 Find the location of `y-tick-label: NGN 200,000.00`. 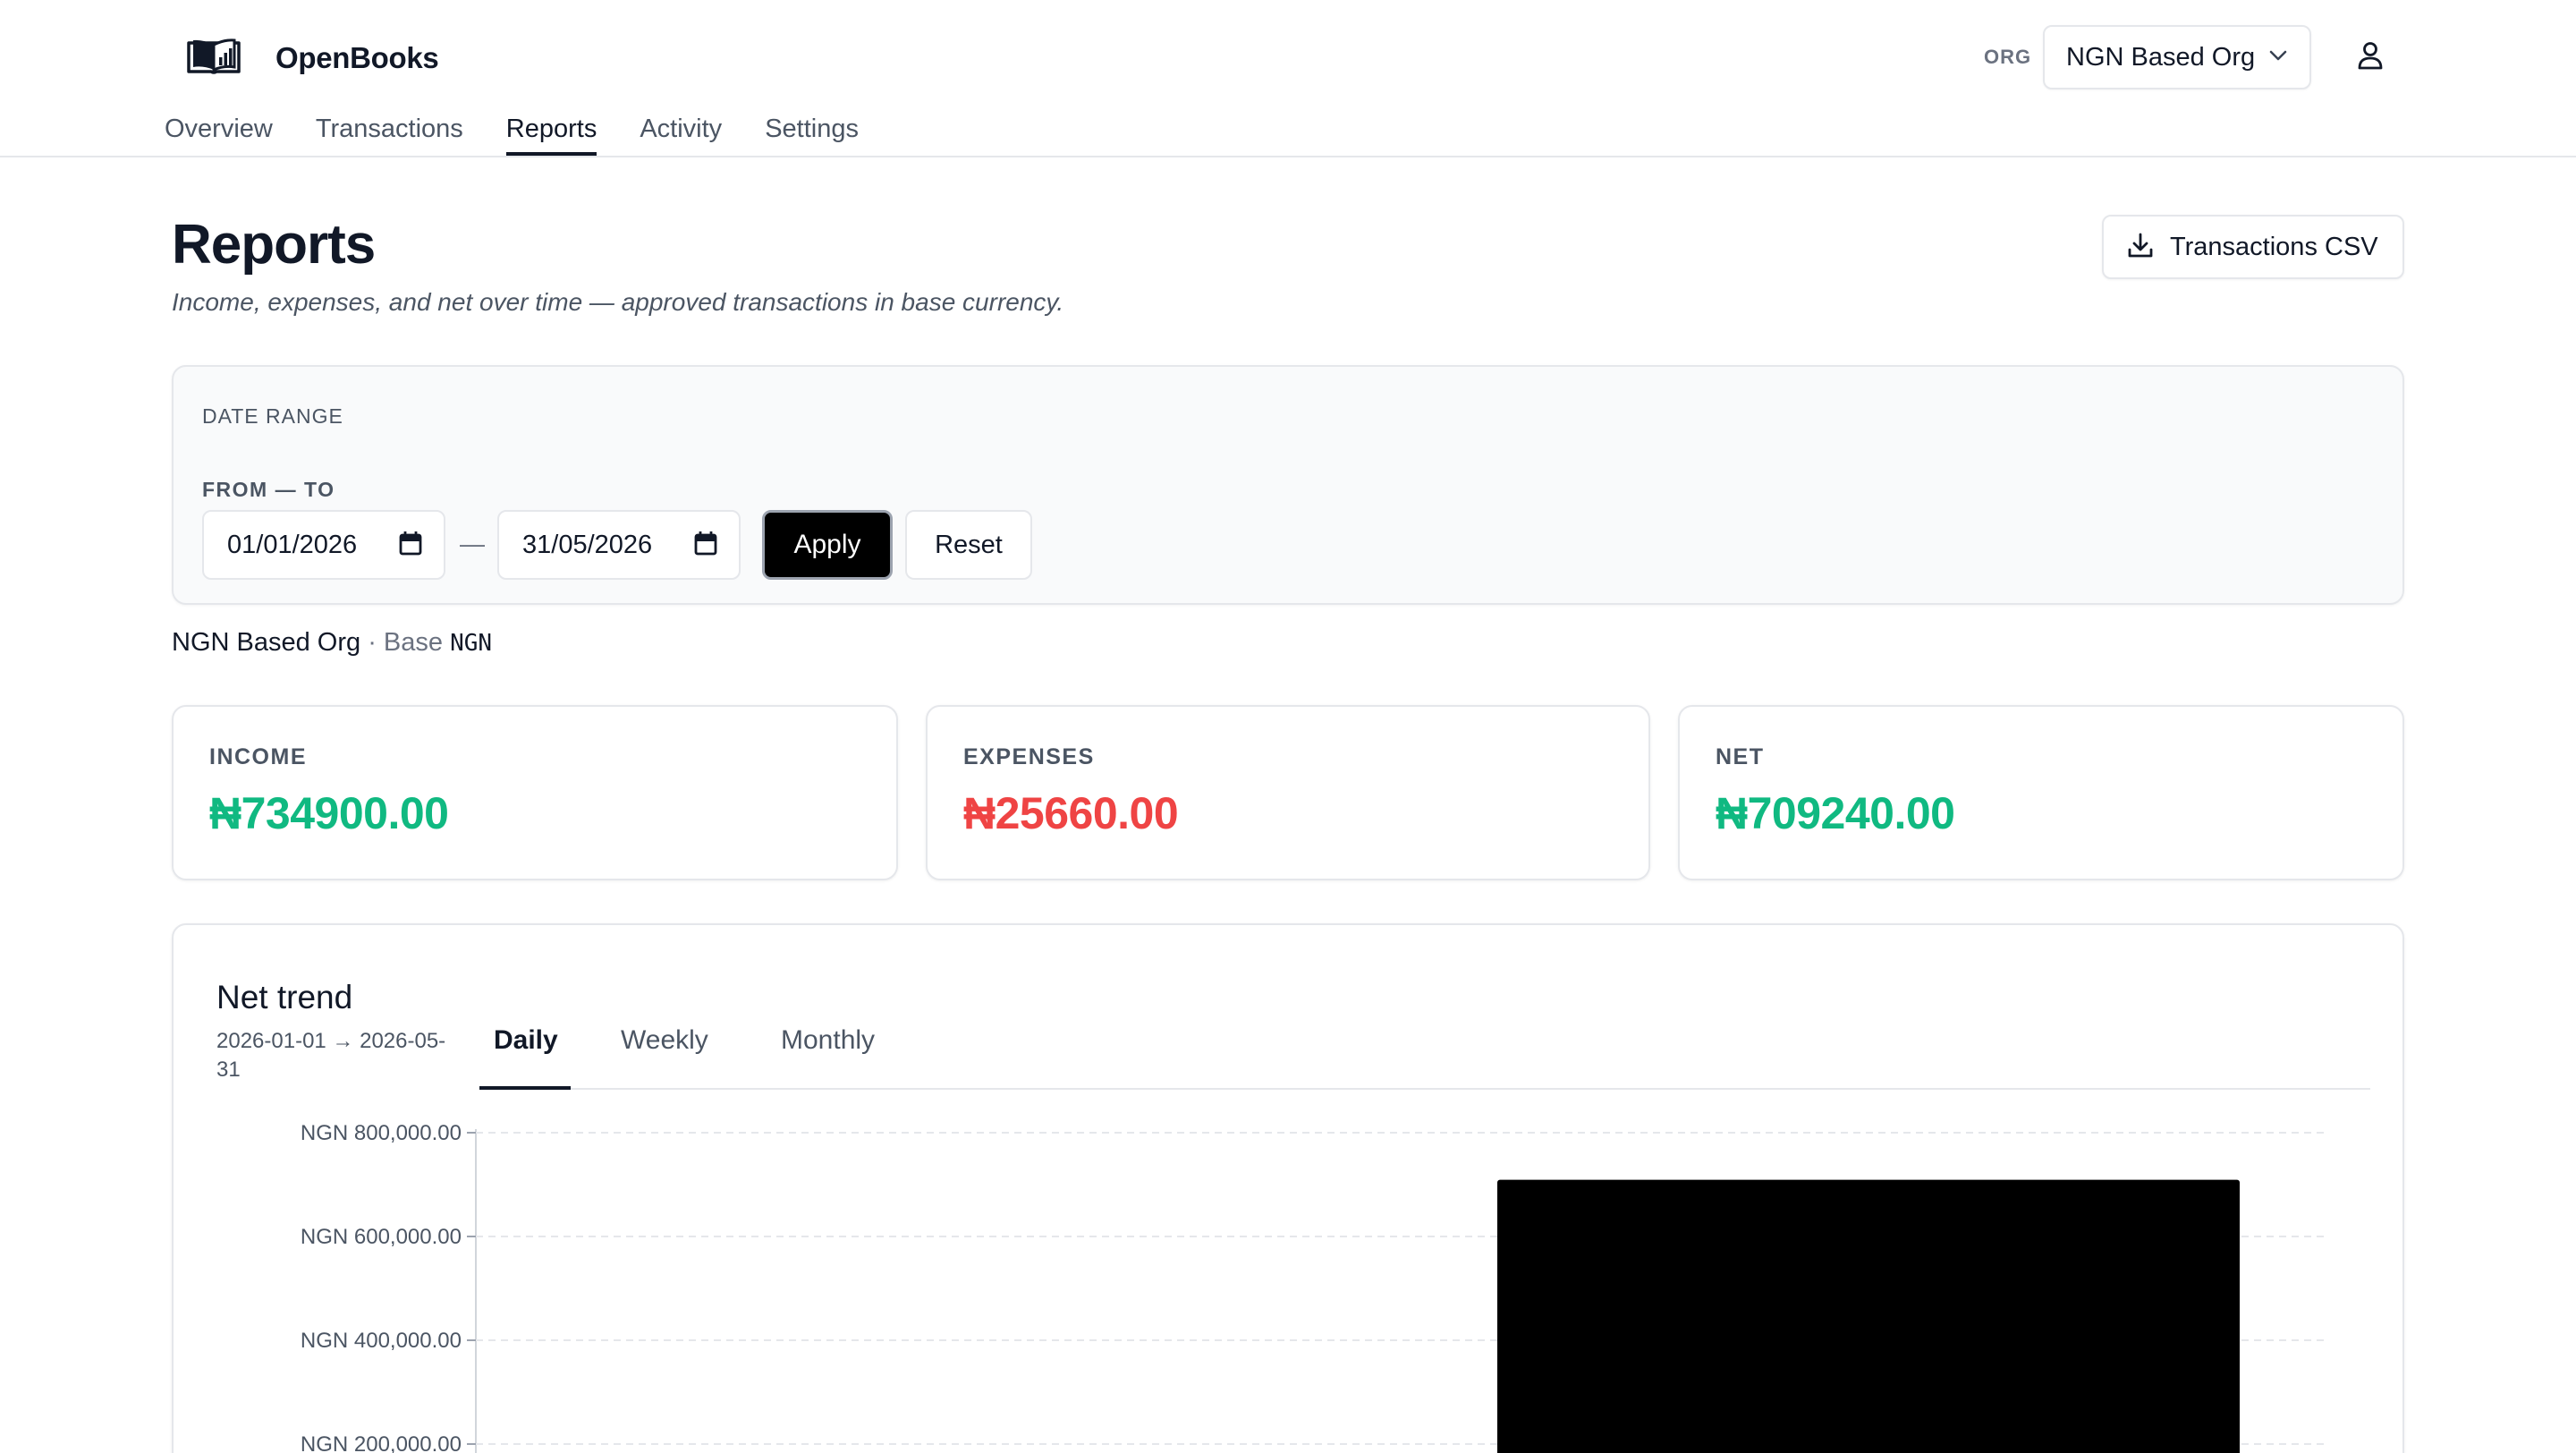

y-tick-label: NGN 200,000.00 is located at coordinates (381, 1442).